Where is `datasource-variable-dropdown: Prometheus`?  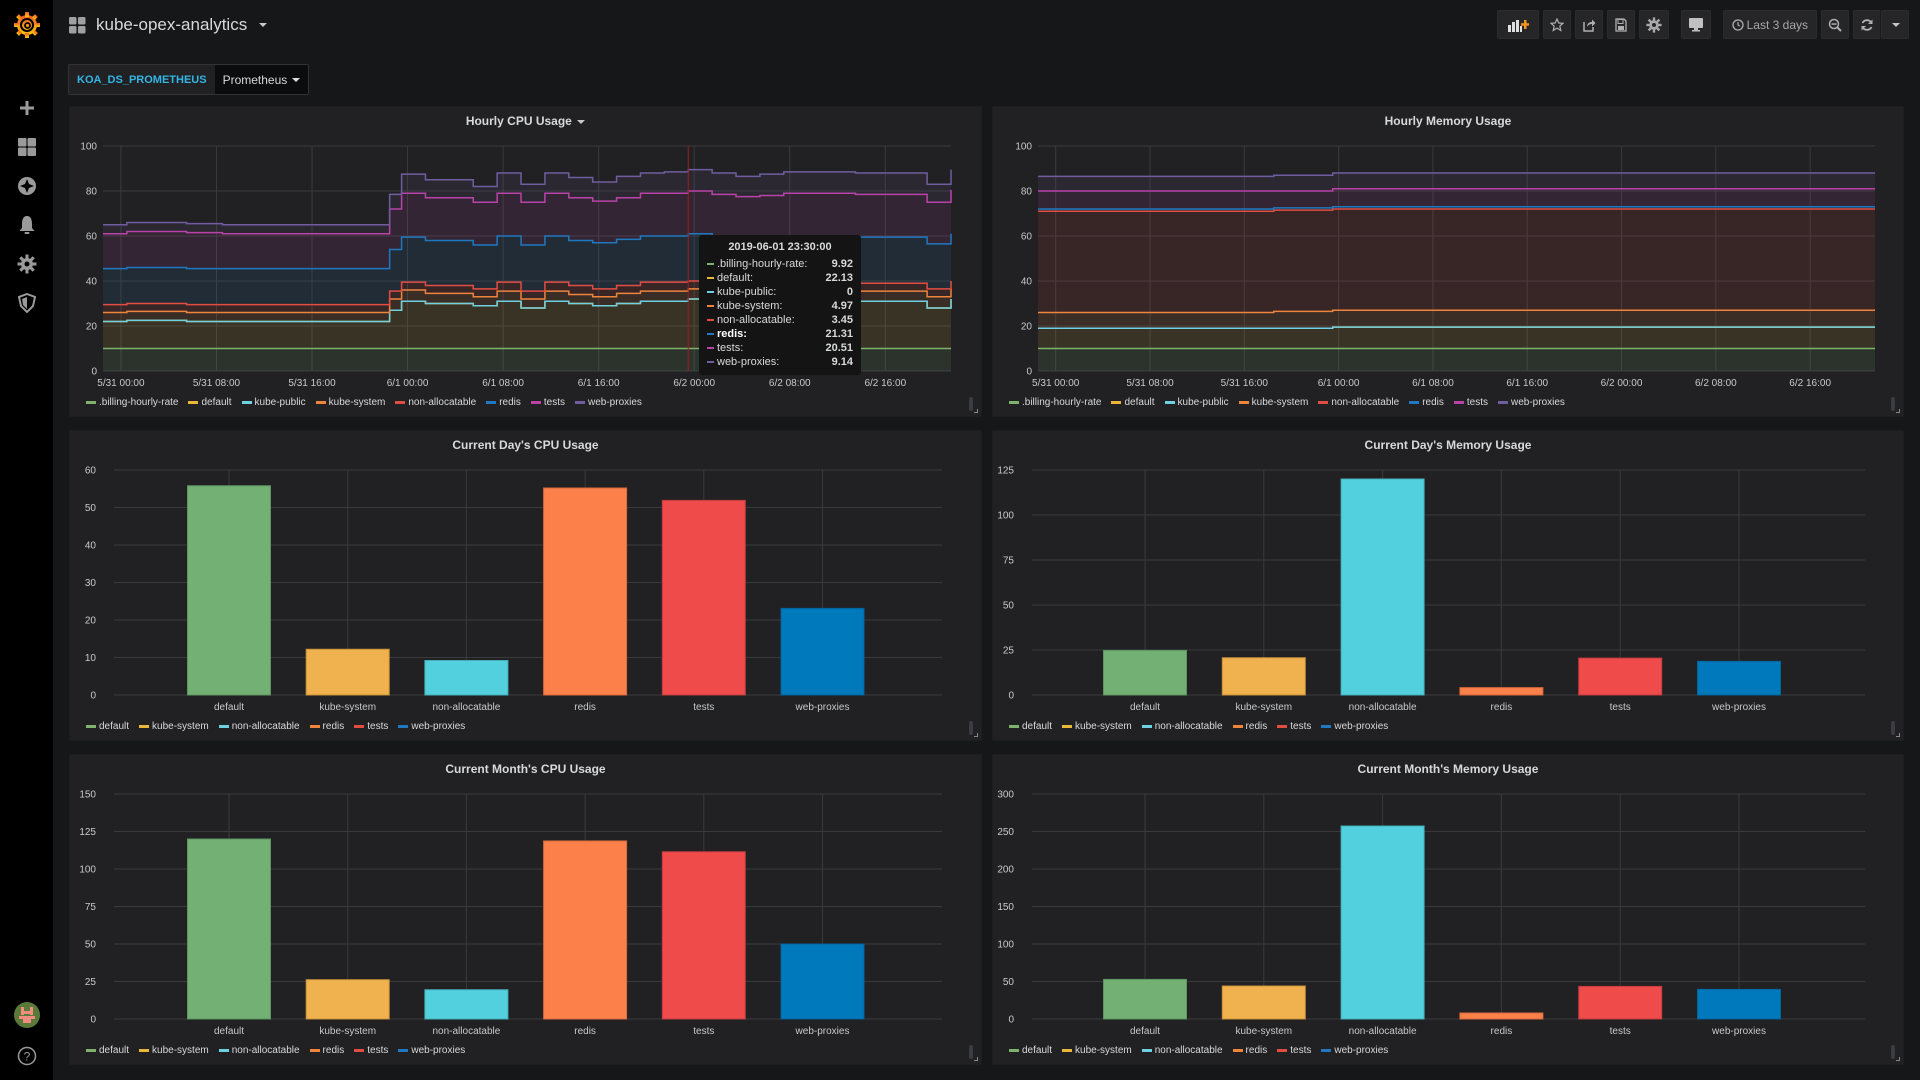
datasource-variable-dropdown: Prometheus is located at coordinates (261, 79).